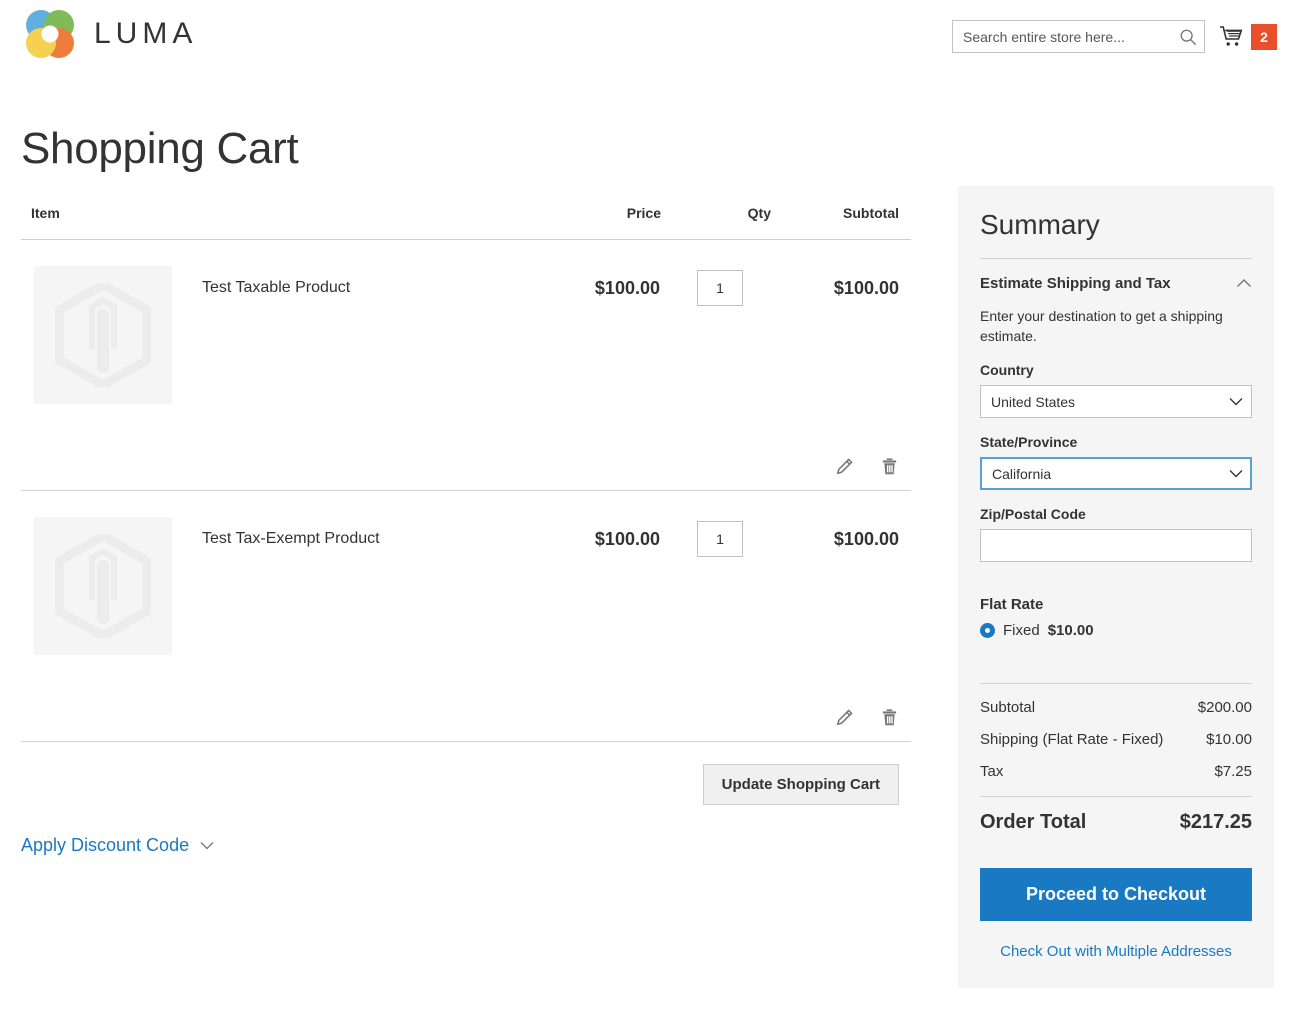 The image size is (1295, 1026). I want to click on product-name: Test Tax-Exempt Product, so click(291, 586).